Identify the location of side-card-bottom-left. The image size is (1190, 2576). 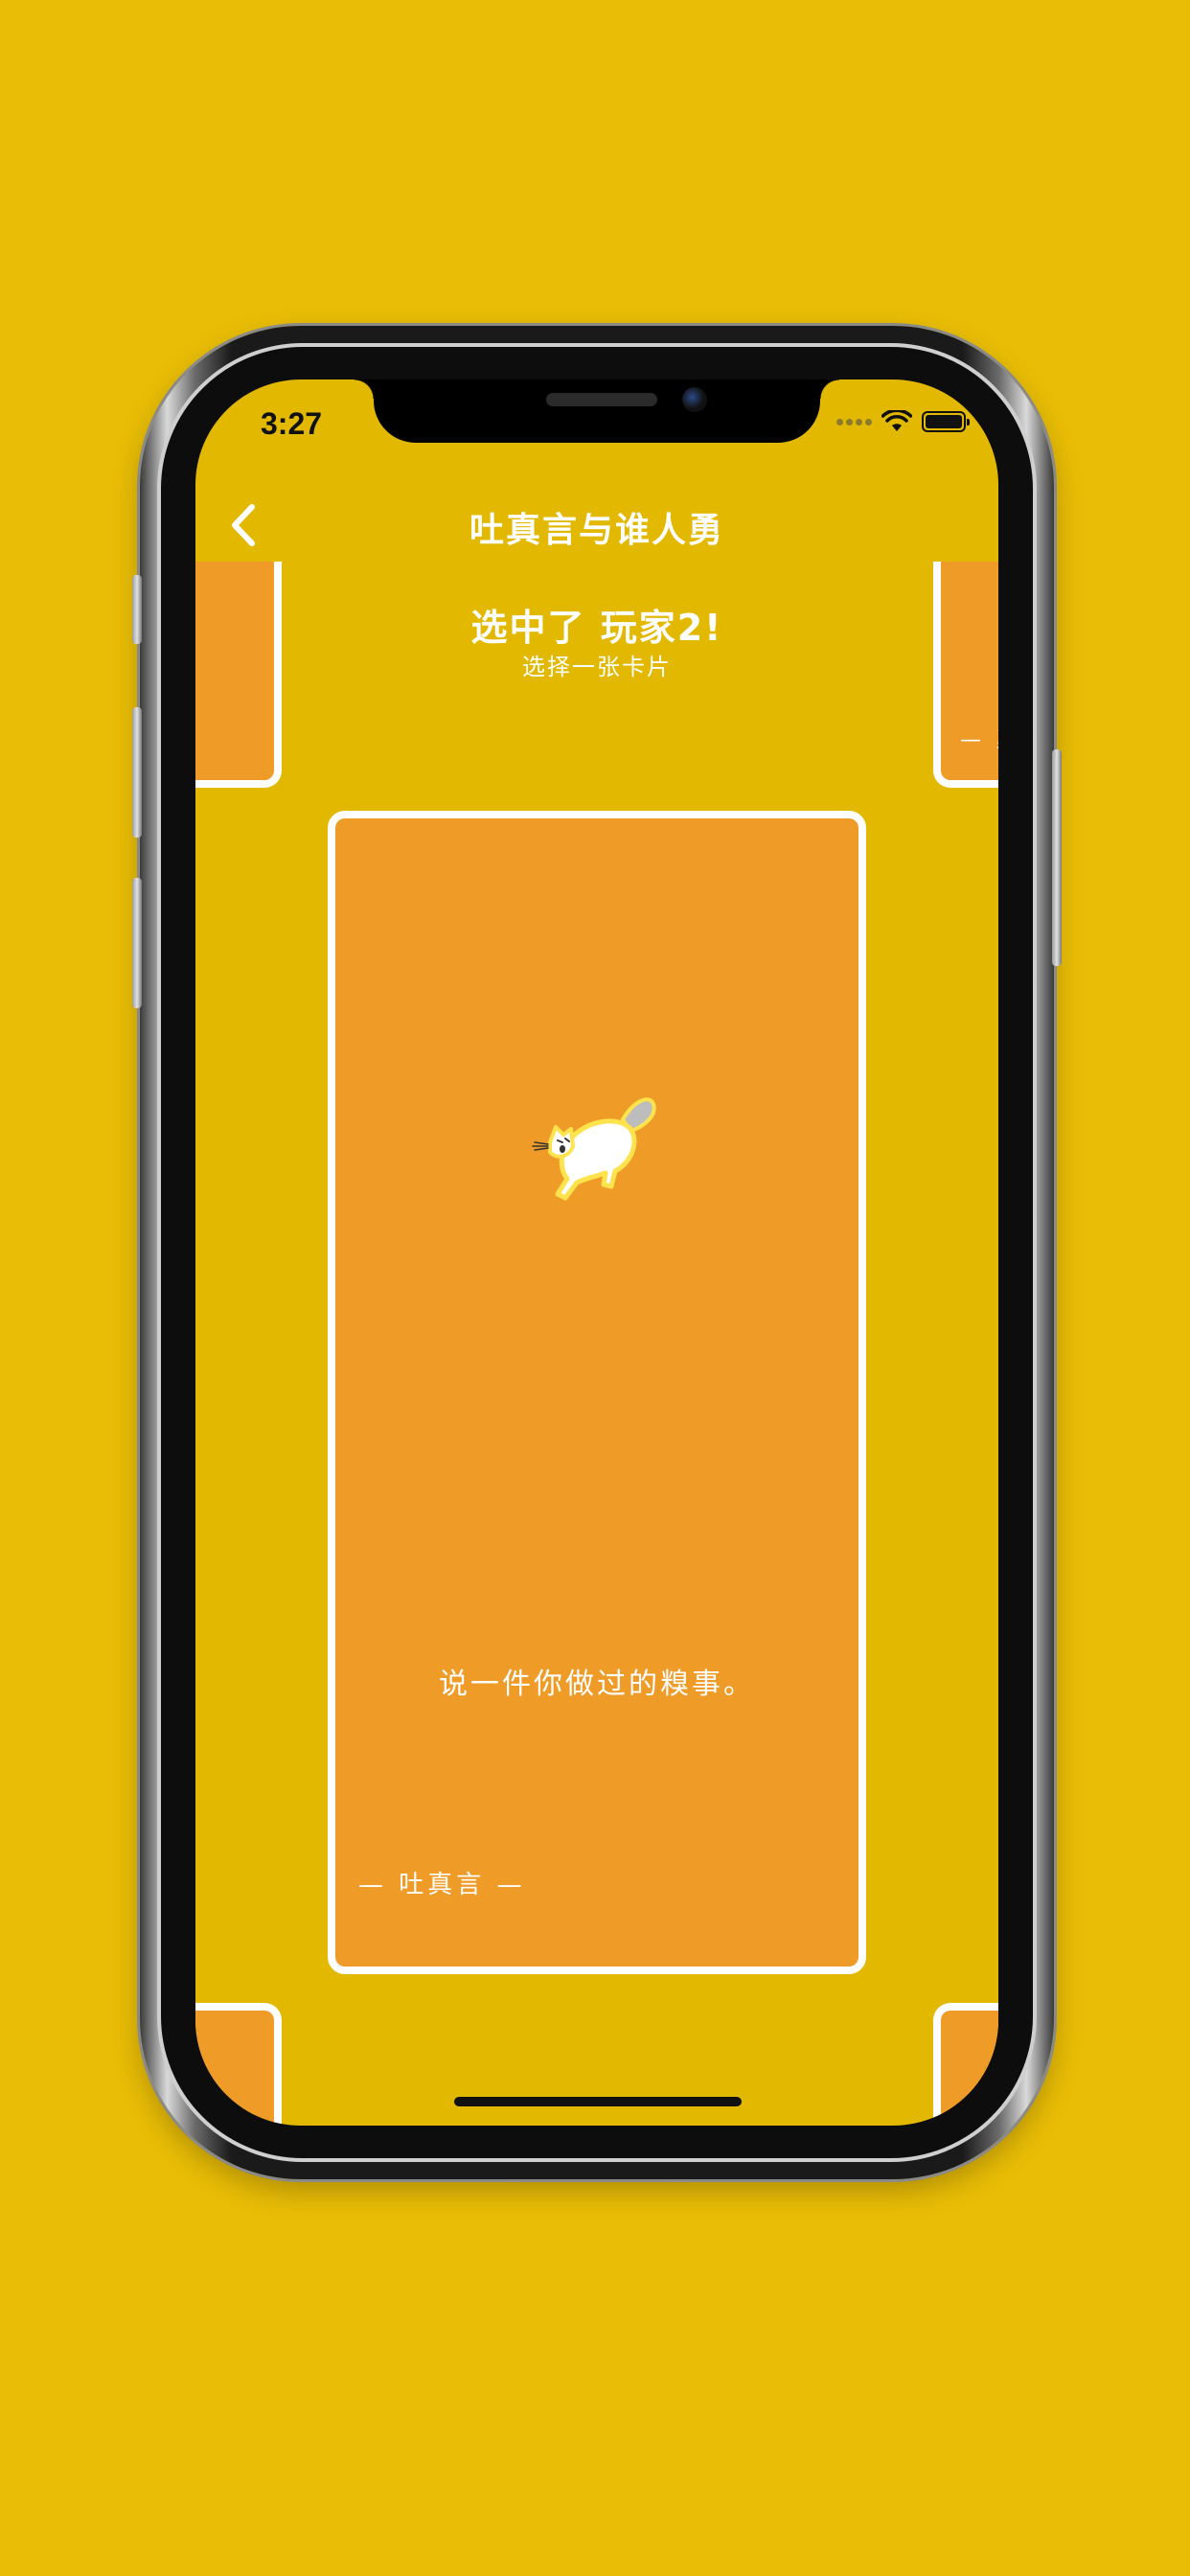
(238, 2064).